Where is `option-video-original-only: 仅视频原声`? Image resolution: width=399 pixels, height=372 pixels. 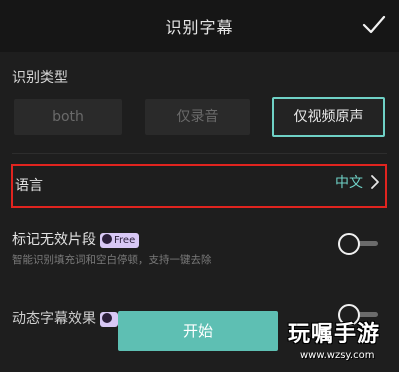
option-video-original-only: 仅视频原声 is located at coordinates (328, 117).